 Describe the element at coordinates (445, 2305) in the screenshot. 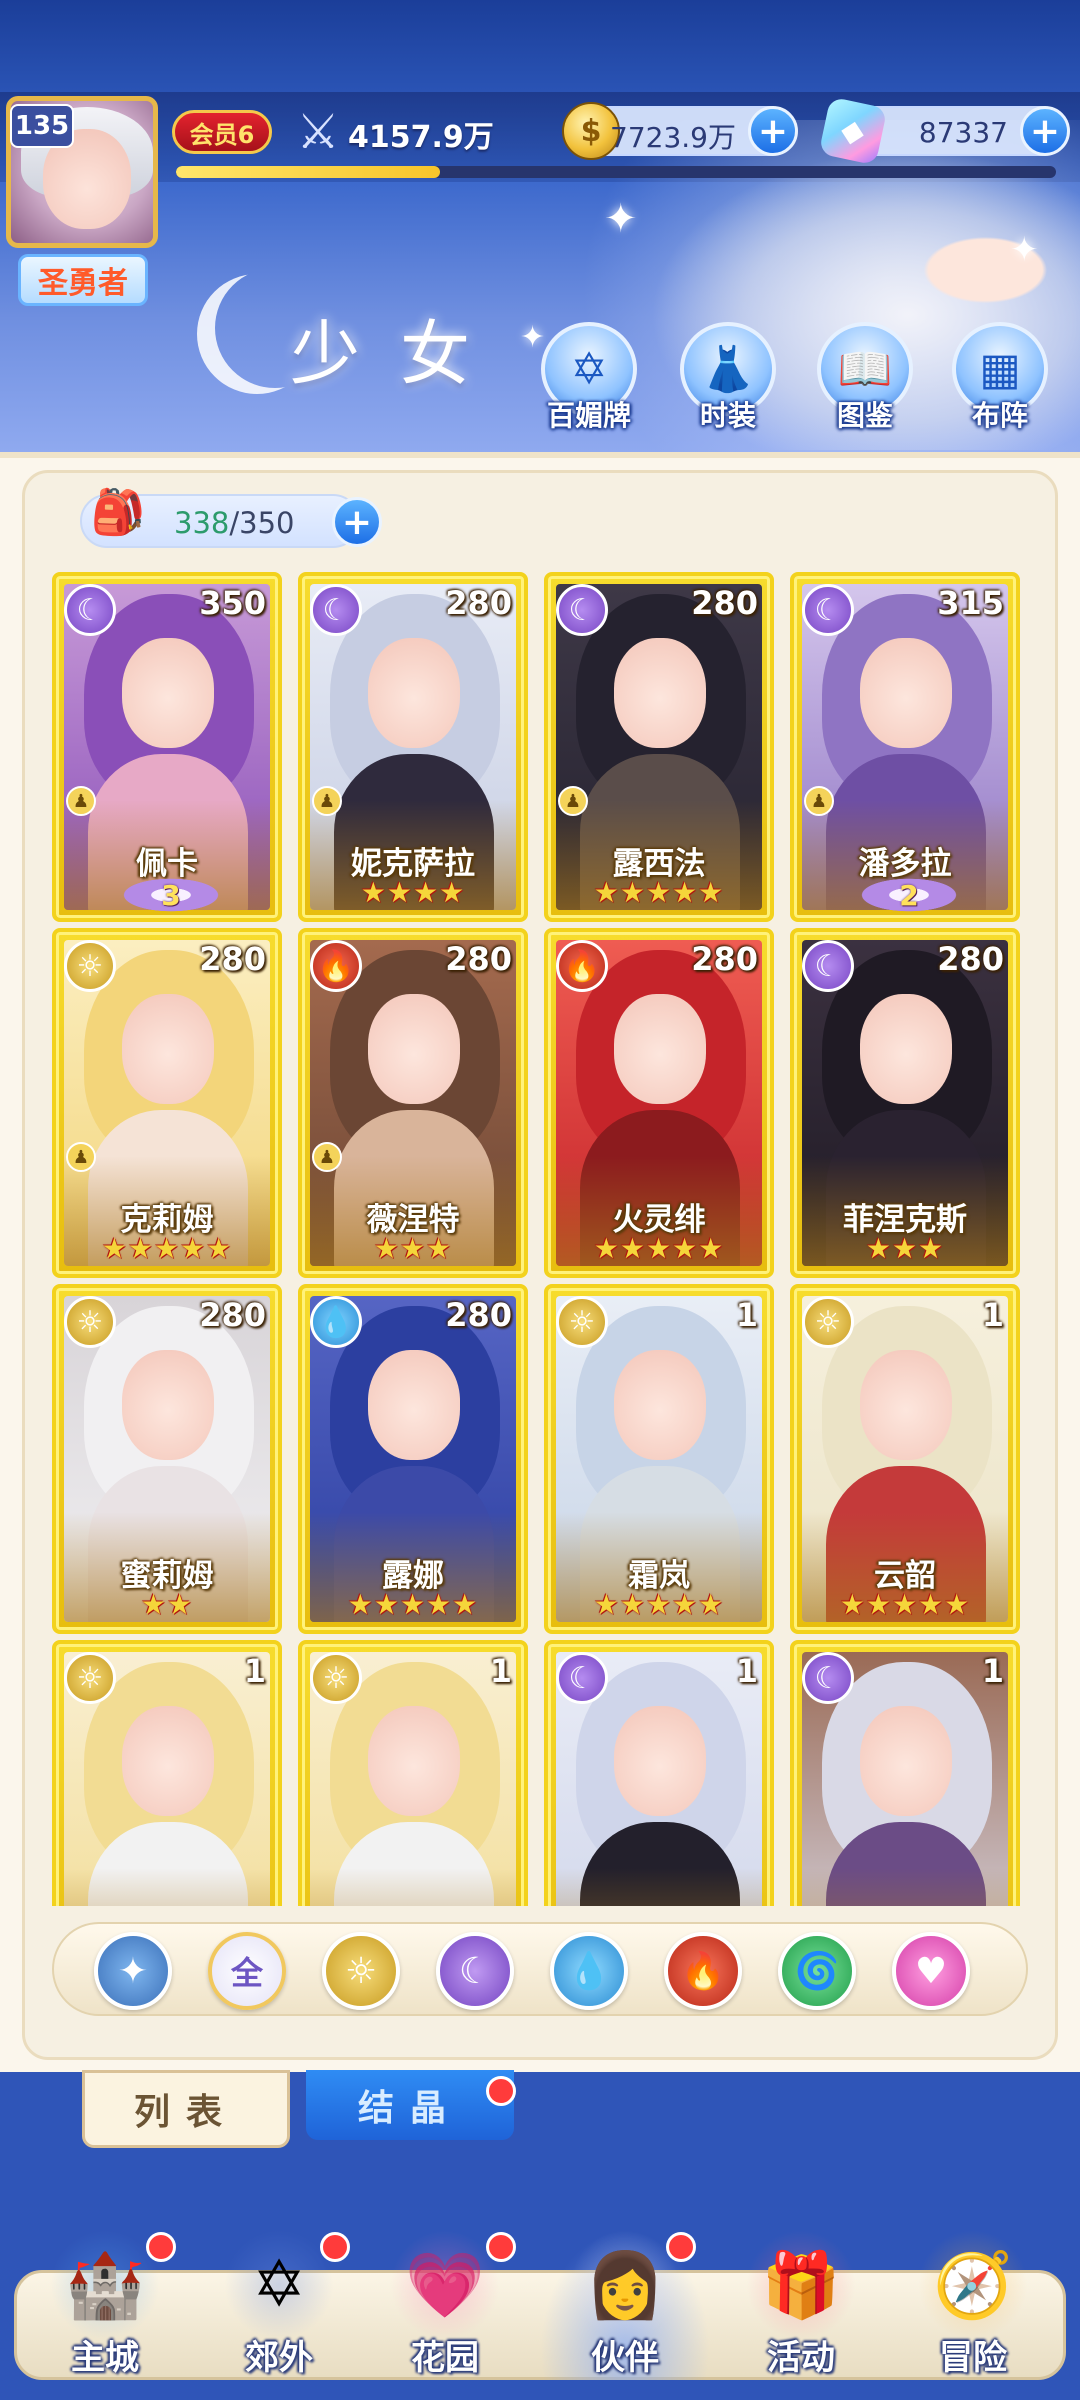

I see `bottom-nav-heart-garden: 💗 花园` at that location.